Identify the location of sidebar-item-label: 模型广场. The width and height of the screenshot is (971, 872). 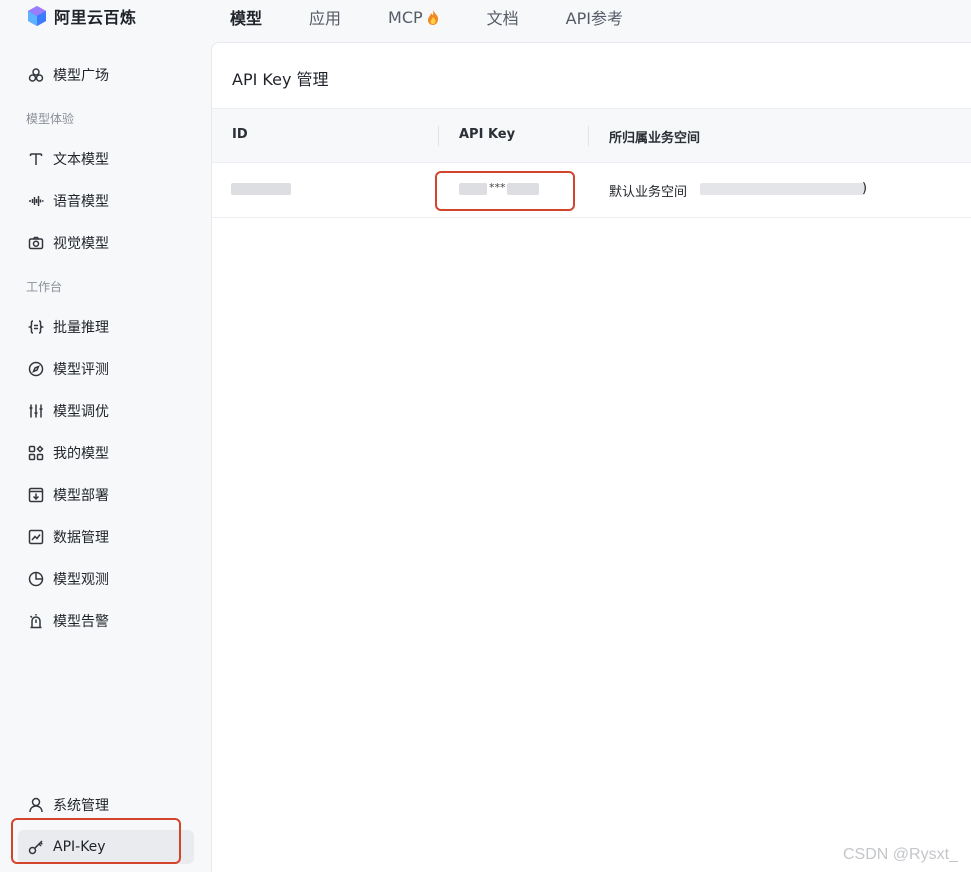
(81, 76).